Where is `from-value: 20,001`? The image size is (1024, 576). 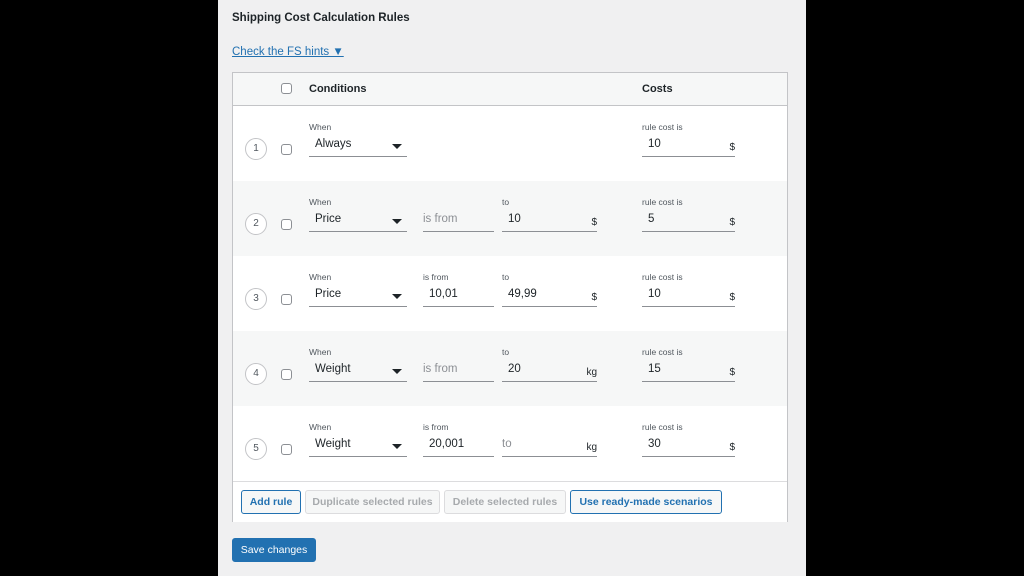
from-value: 20,001 is located at coordinates (447, 444).